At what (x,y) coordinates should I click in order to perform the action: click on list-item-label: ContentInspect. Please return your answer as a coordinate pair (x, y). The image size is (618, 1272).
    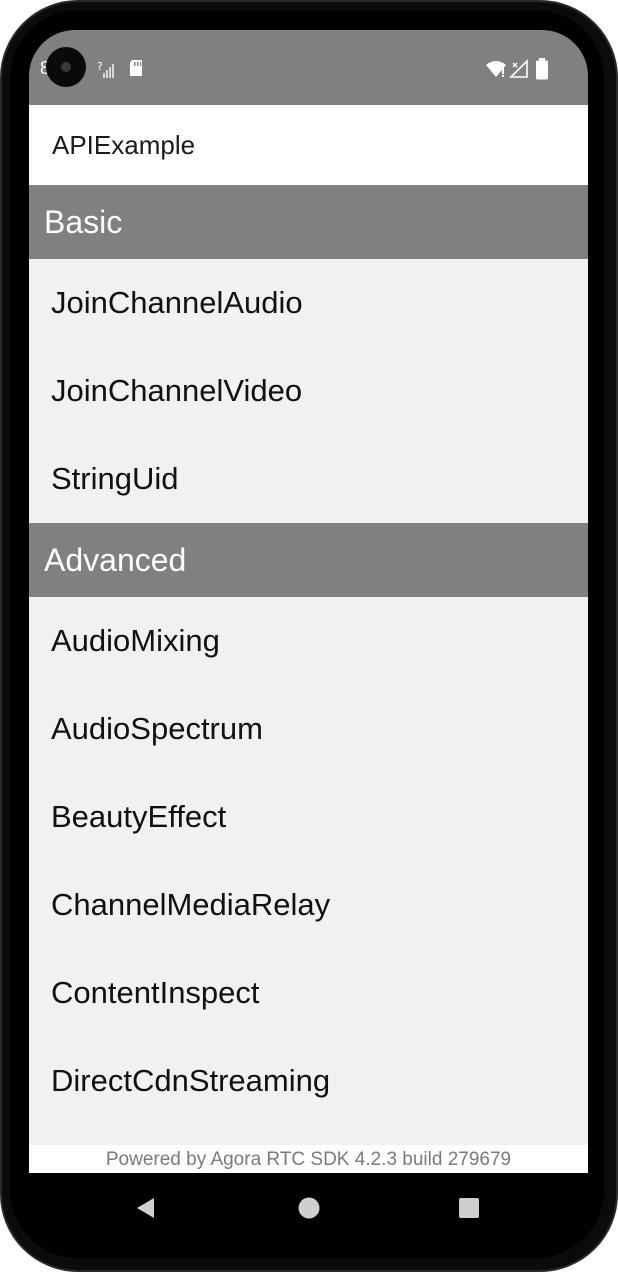
    Looking at the image, I should click on (155, 992).